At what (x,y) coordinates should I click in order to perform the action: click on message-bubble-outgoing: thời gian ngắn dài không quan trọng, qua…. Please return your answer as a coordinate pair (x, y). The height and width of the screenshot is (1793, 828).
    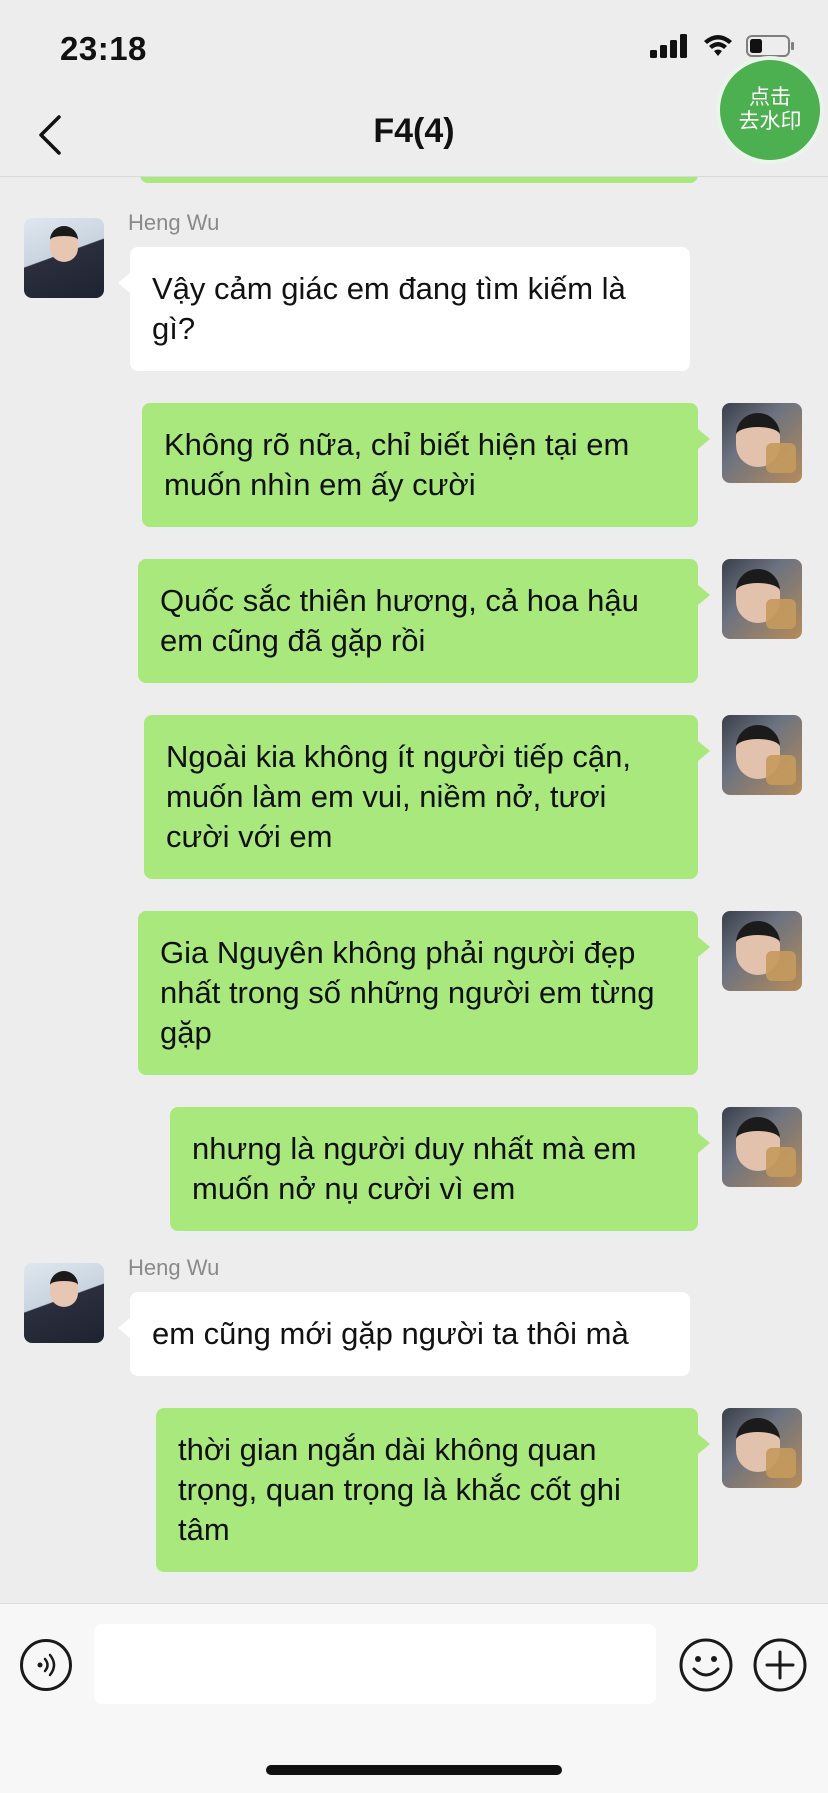
    Looking at the image, I should click on (433, 1490).